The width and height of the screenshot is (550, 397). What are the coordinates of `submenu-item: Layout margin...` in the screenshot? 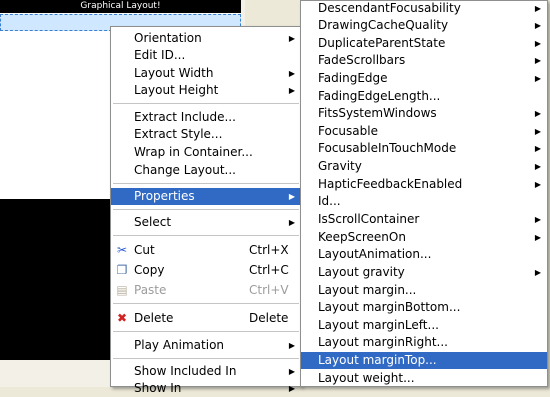 It's located at (424, 290).